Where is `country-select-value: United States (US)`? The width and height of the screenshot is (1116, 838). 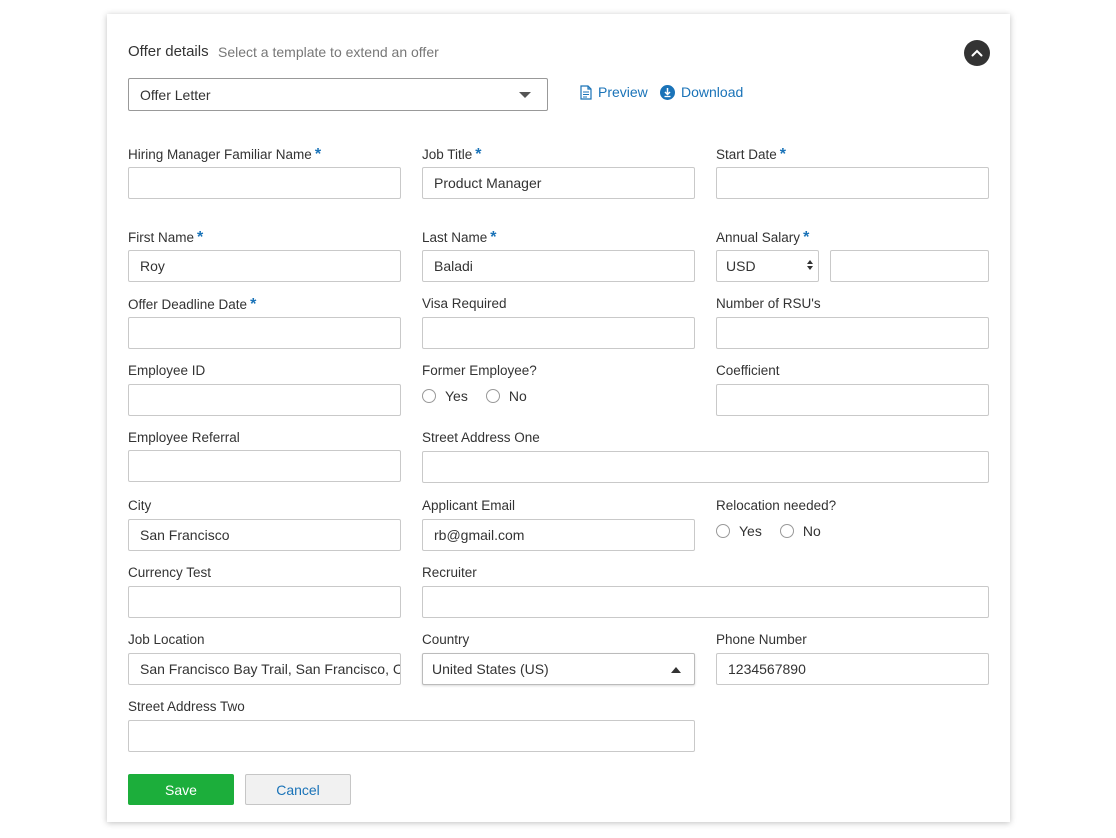 country-select-value: United States (US) is located at coordinates (490, 669).